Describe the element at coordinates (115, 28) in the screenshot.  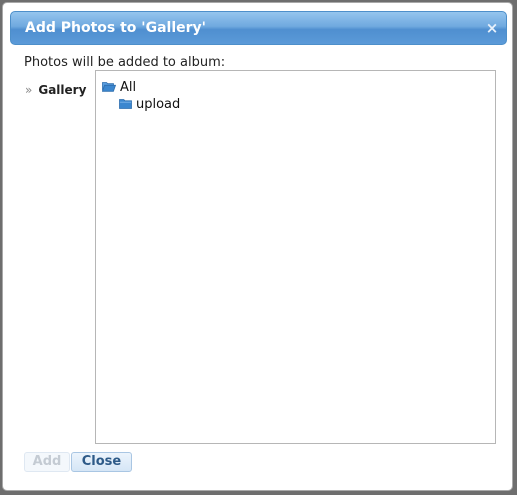
I see `dialog-title: Add Photos to 'Gallery'` at that location.